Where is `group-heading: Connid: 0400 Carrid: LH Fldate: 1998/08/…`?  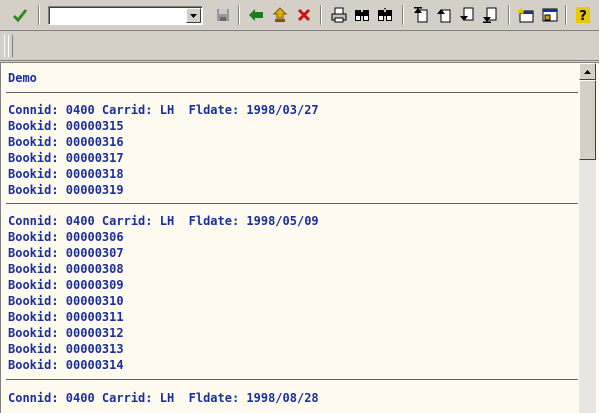
group-heading: Connid: 0400 Carrid: LH Fldate: 1998/08/… is located at coordinates (163, 398).